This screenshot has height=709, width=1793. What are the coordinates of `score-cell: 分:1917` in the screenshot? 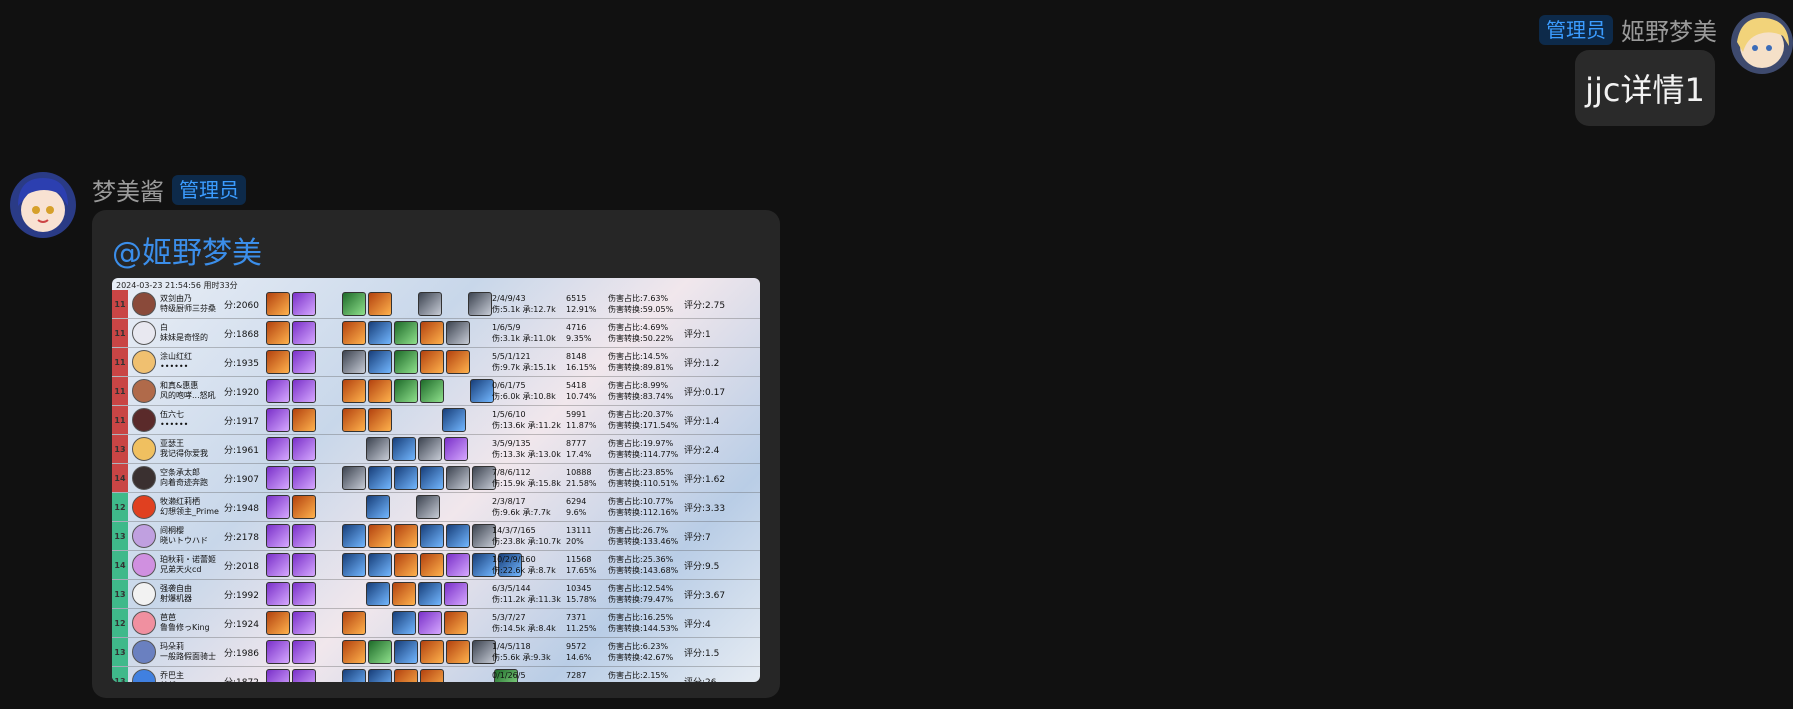 It's located at (241, 421).